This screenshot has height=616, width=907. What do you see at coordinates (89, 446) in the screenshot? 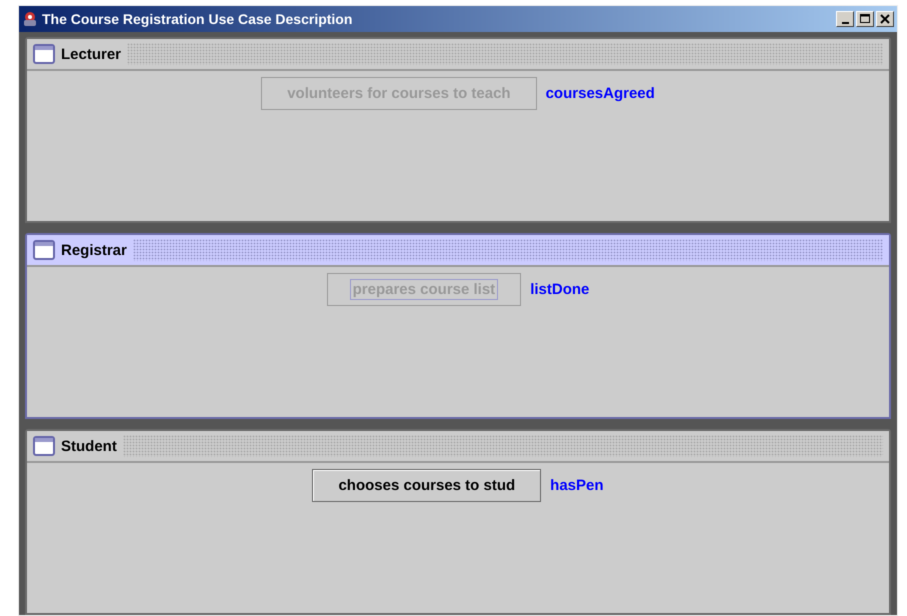
I see `frame-title: Student` at bounding box center [89, 446].